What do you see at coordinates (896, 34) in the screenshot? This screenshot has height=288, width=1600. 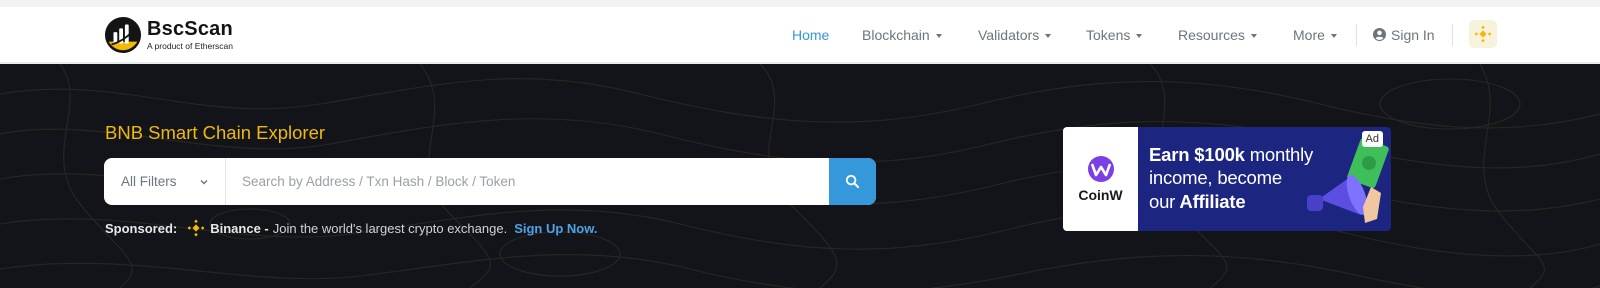 I see `nav-item-label: Blockchain` at bounding box center [896, 34].